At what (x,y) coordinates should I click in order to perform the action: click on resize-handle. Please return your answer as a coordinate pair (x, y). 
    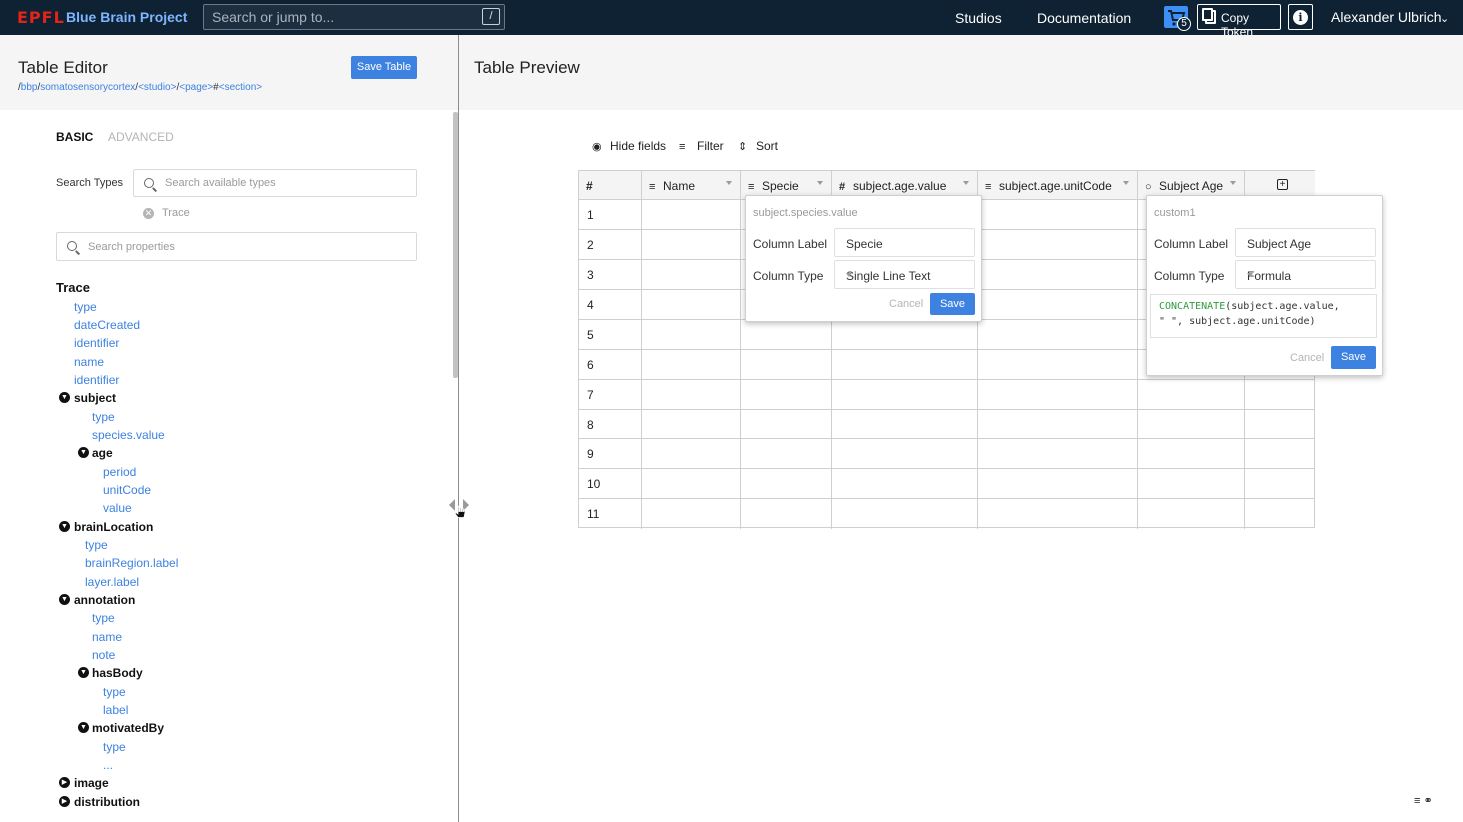
    Looking at the image, I should click on (460, 511).